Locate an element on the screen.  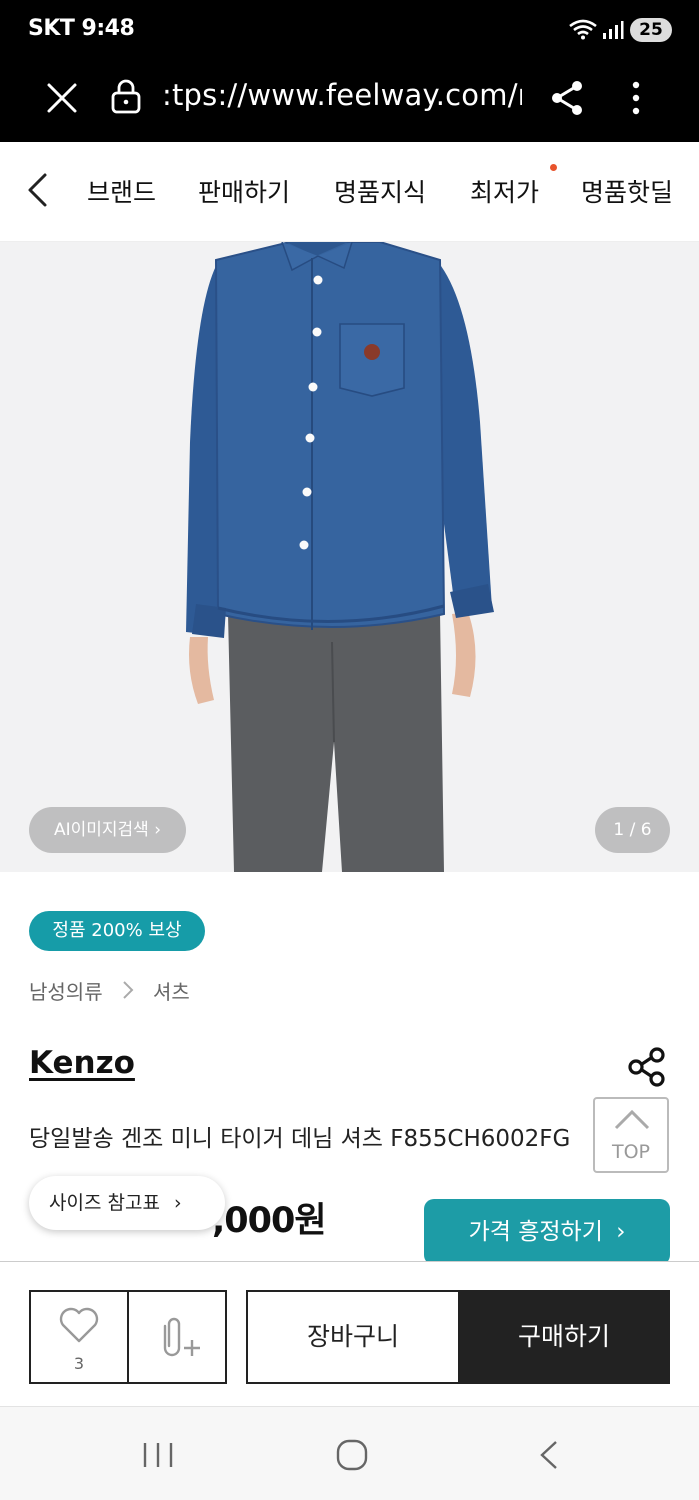
arrow-up-icon is located at coordinates (632, 1119).